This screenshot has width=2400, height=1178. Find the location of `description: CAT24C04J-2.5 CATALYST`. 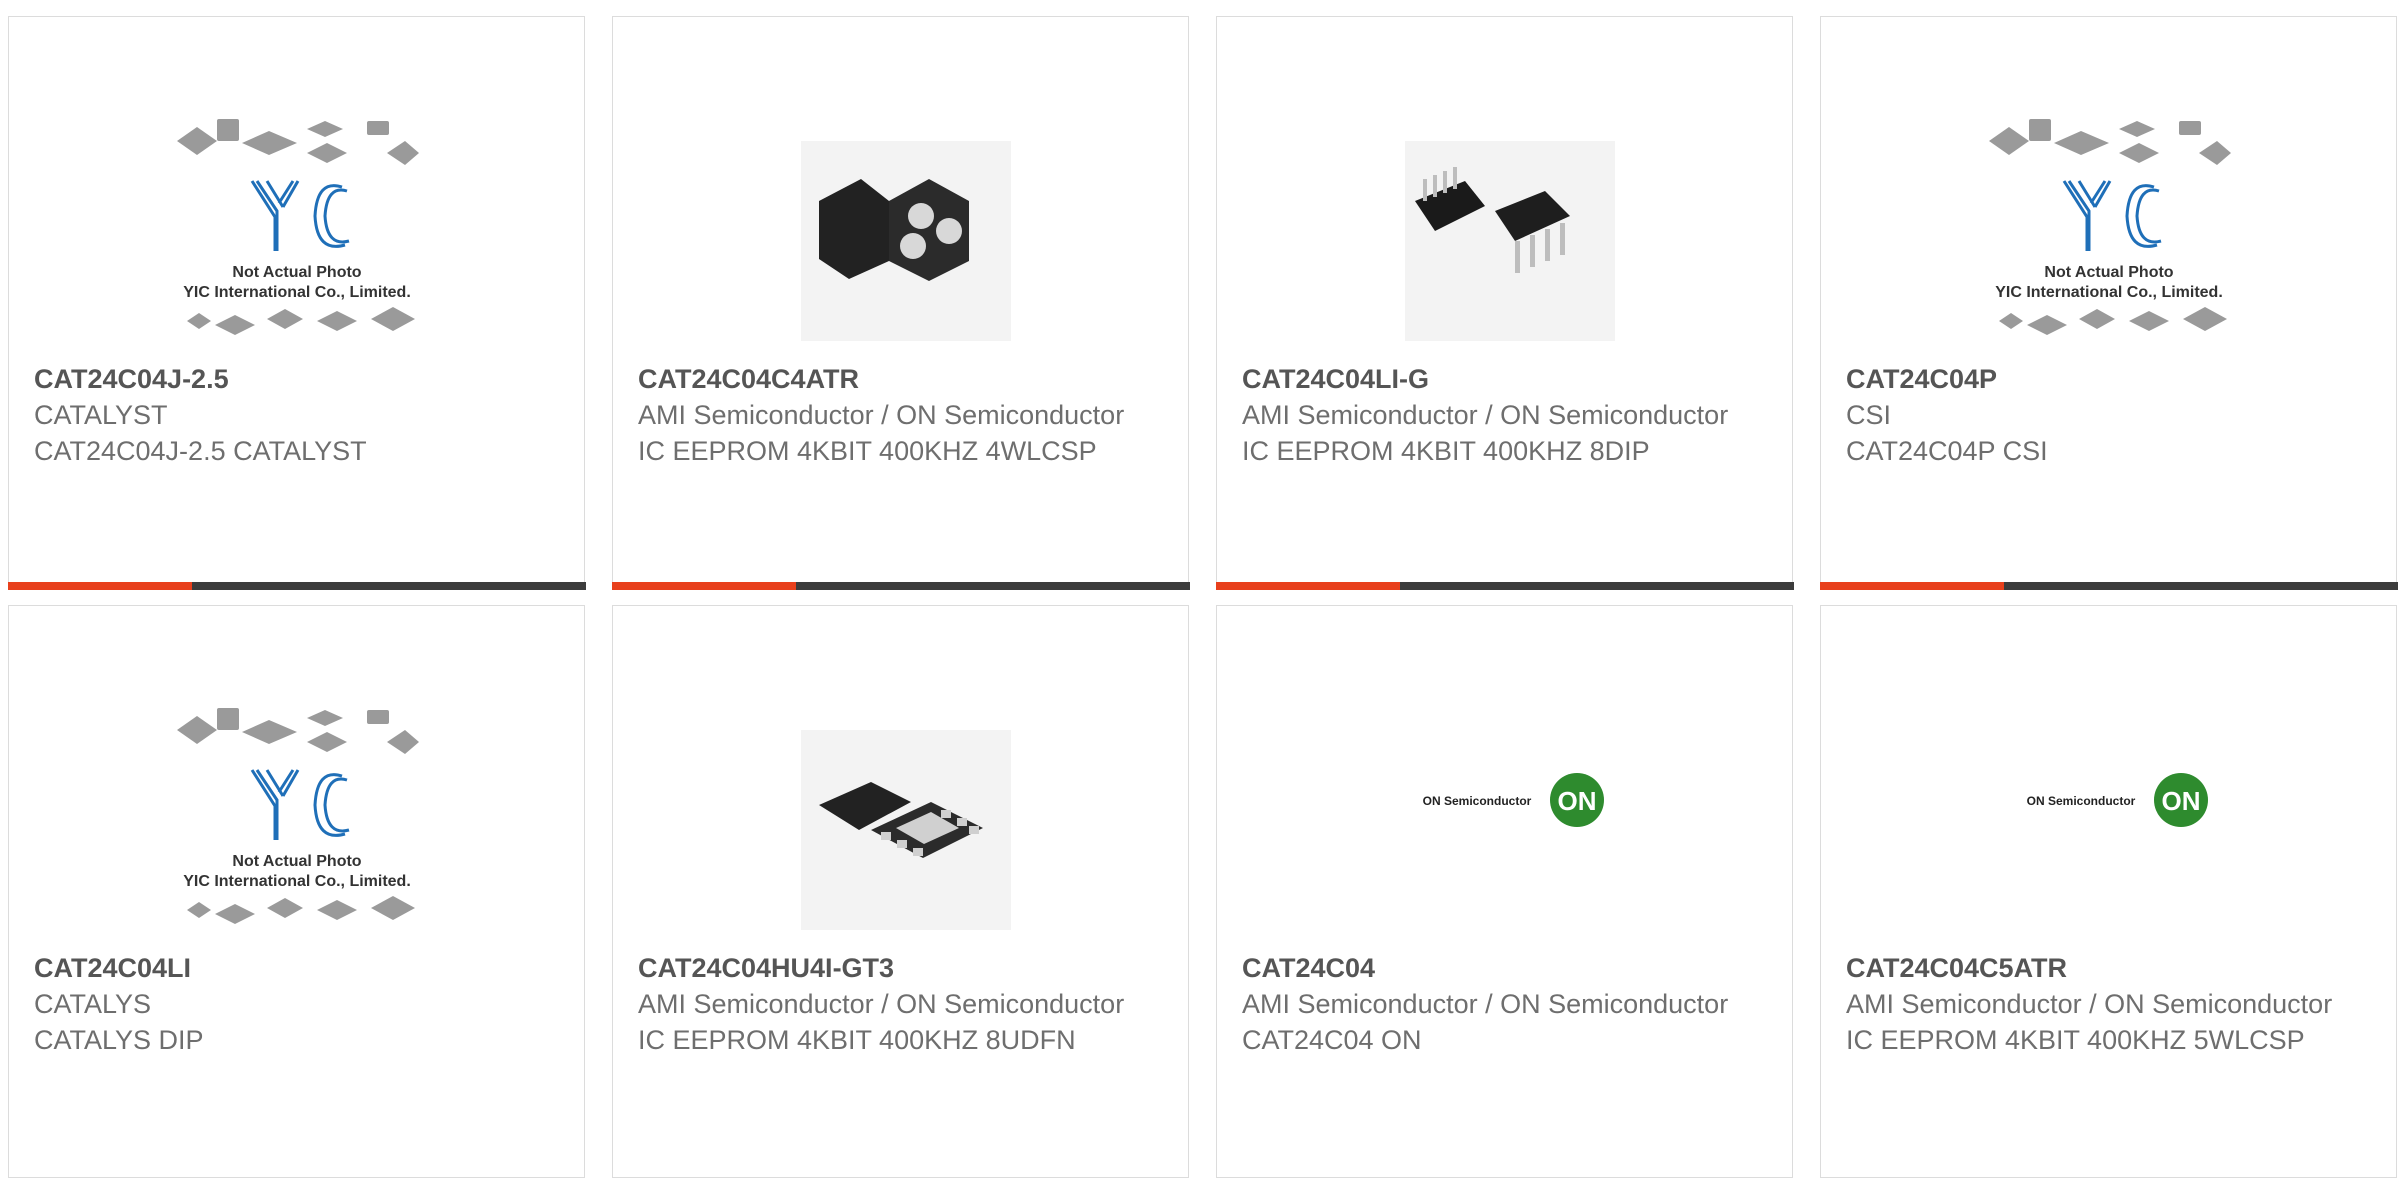

description: CAT24C04J-2.5 CATALYST is located at coordinates (200, 451).